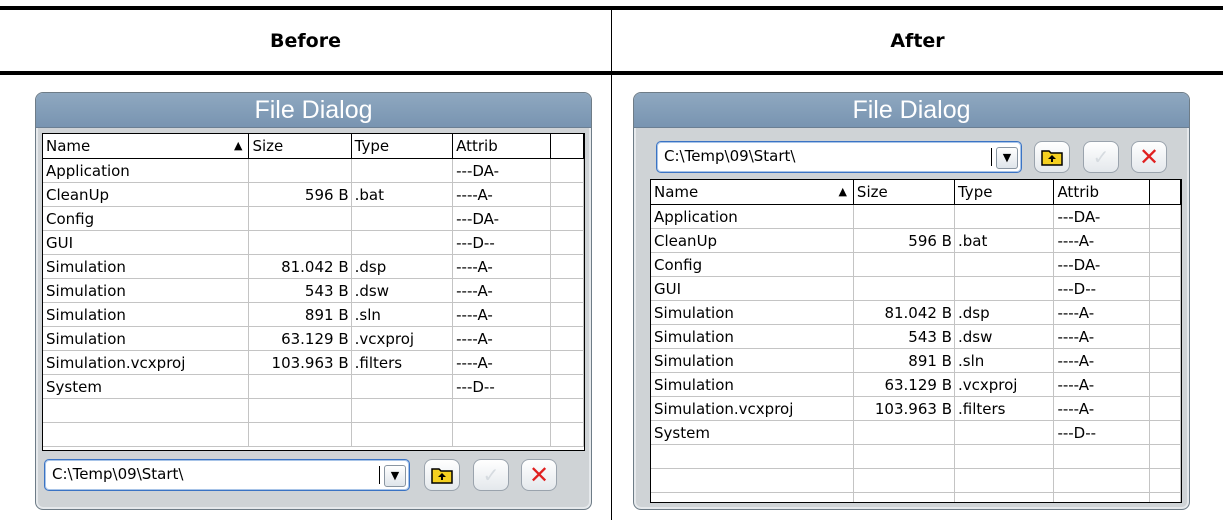  I want to click on cell-name: CleanUp, so click(146, 194).